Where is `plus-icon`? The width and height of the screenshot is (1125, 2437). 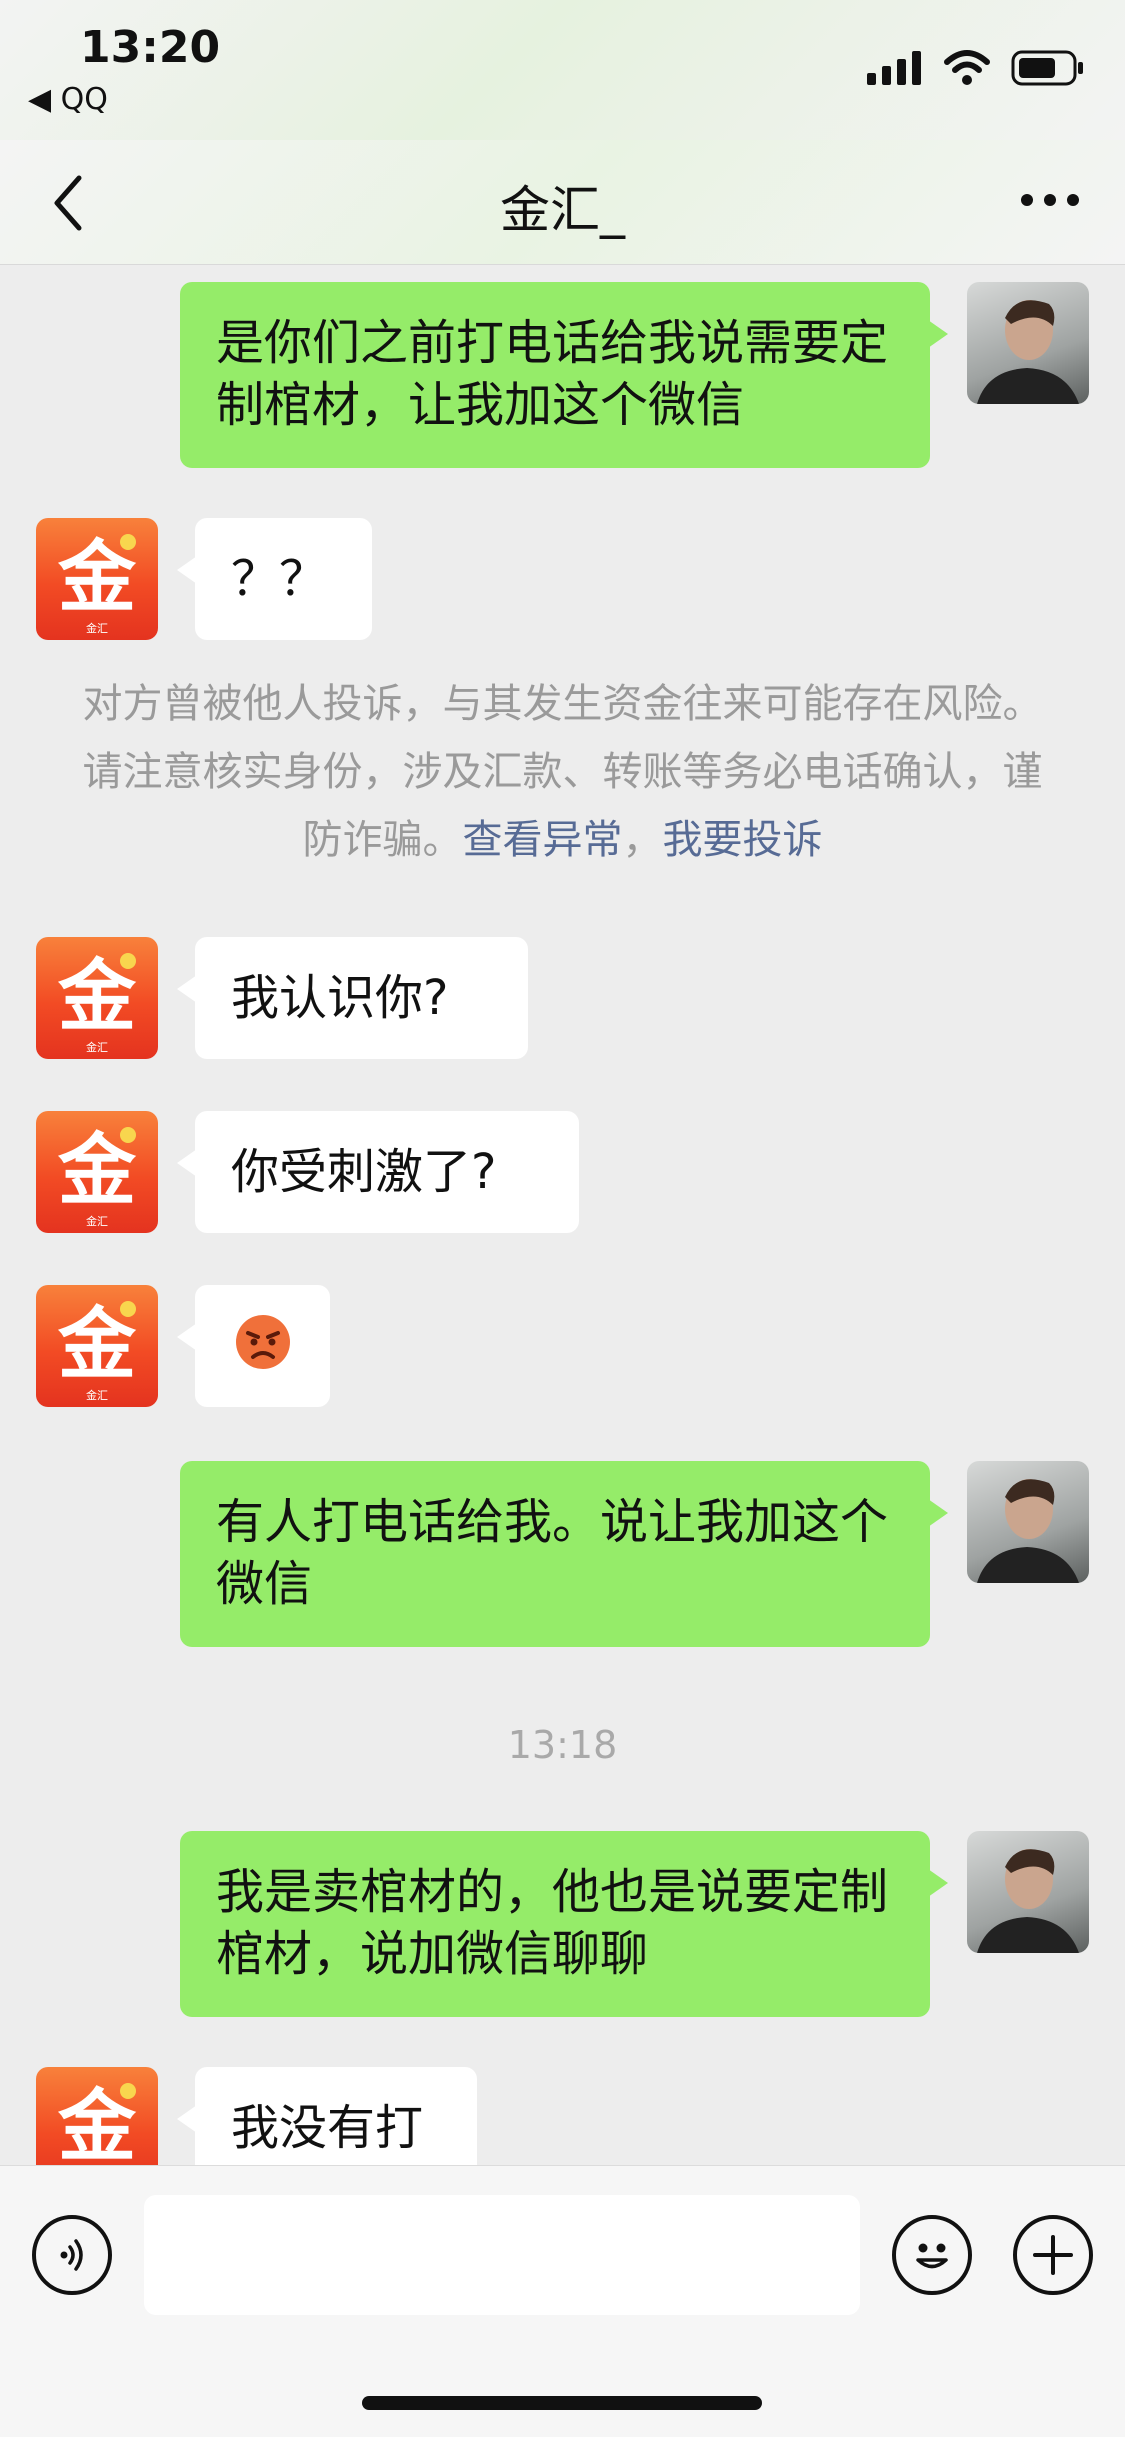
plus-icon is located at coordinates (1053, 2255).